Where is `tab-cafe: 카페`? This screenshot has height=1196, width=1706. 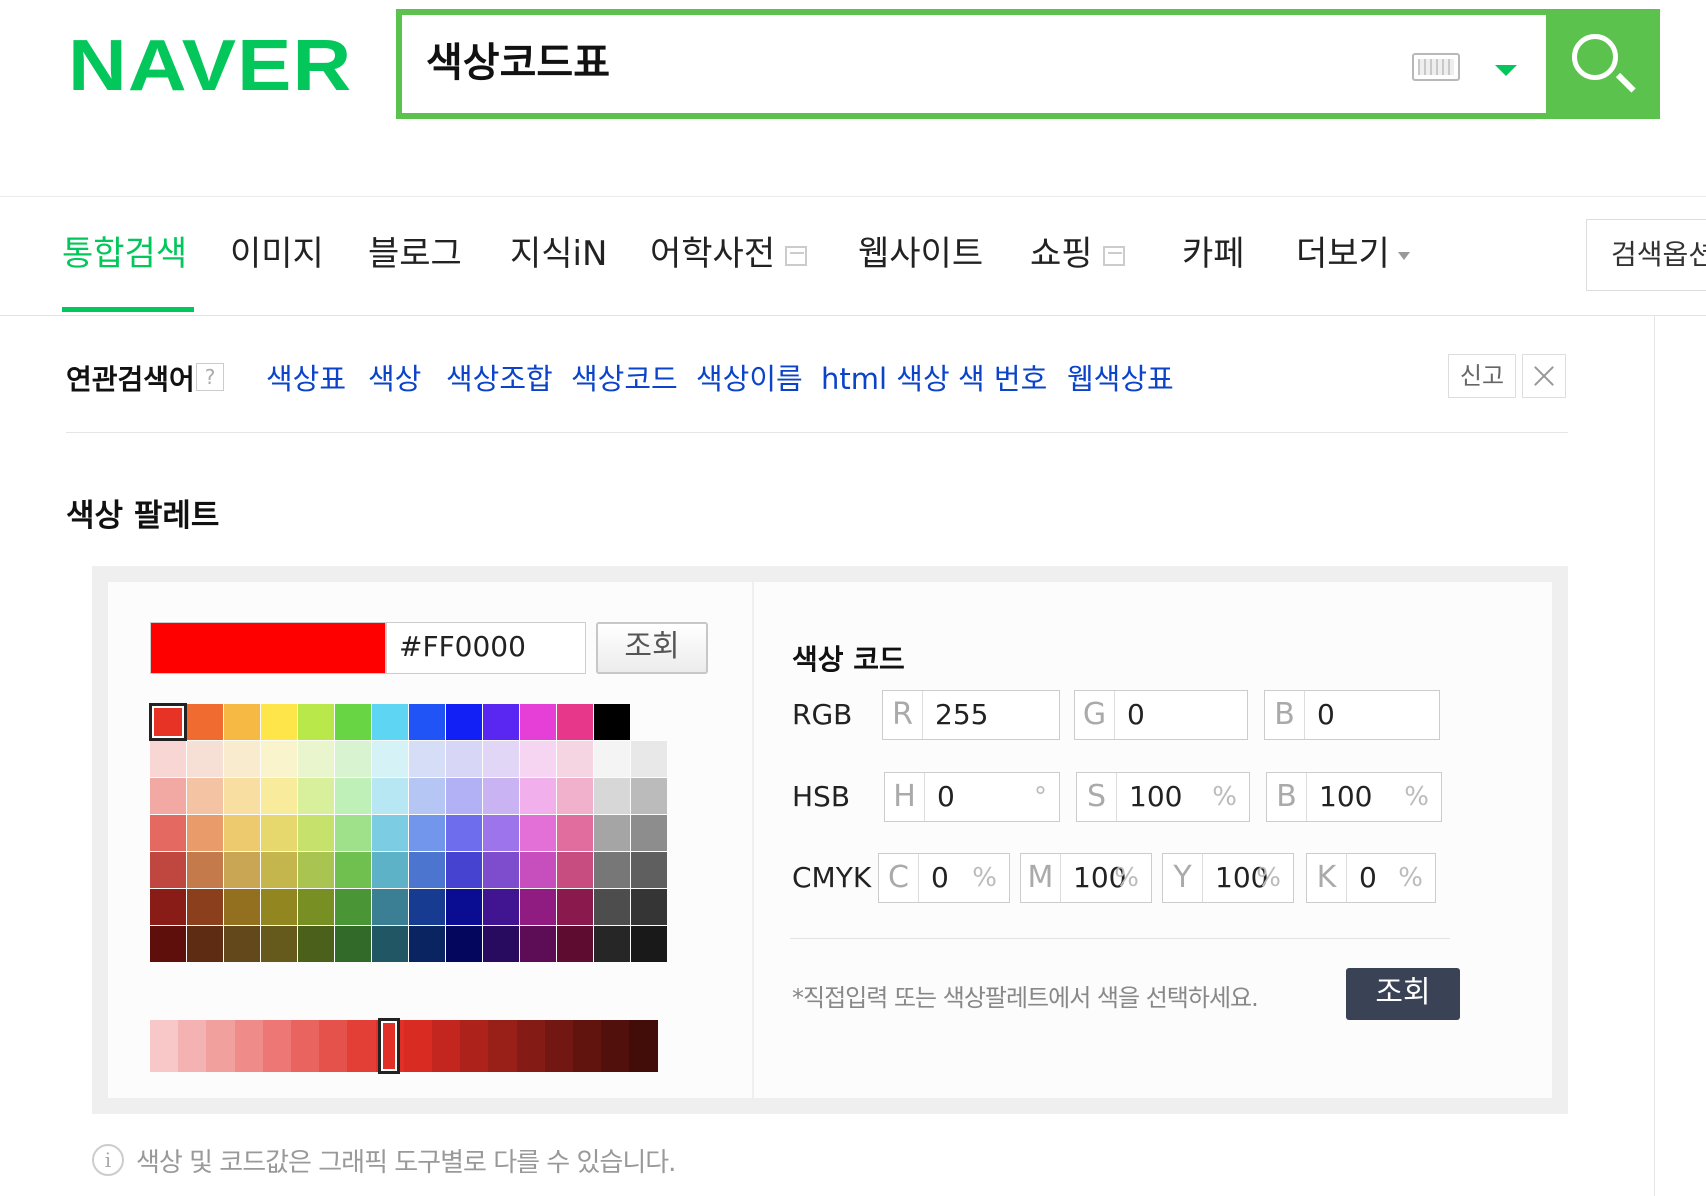
tab-cafe: 카페 is located at coordinates (1213, 254).